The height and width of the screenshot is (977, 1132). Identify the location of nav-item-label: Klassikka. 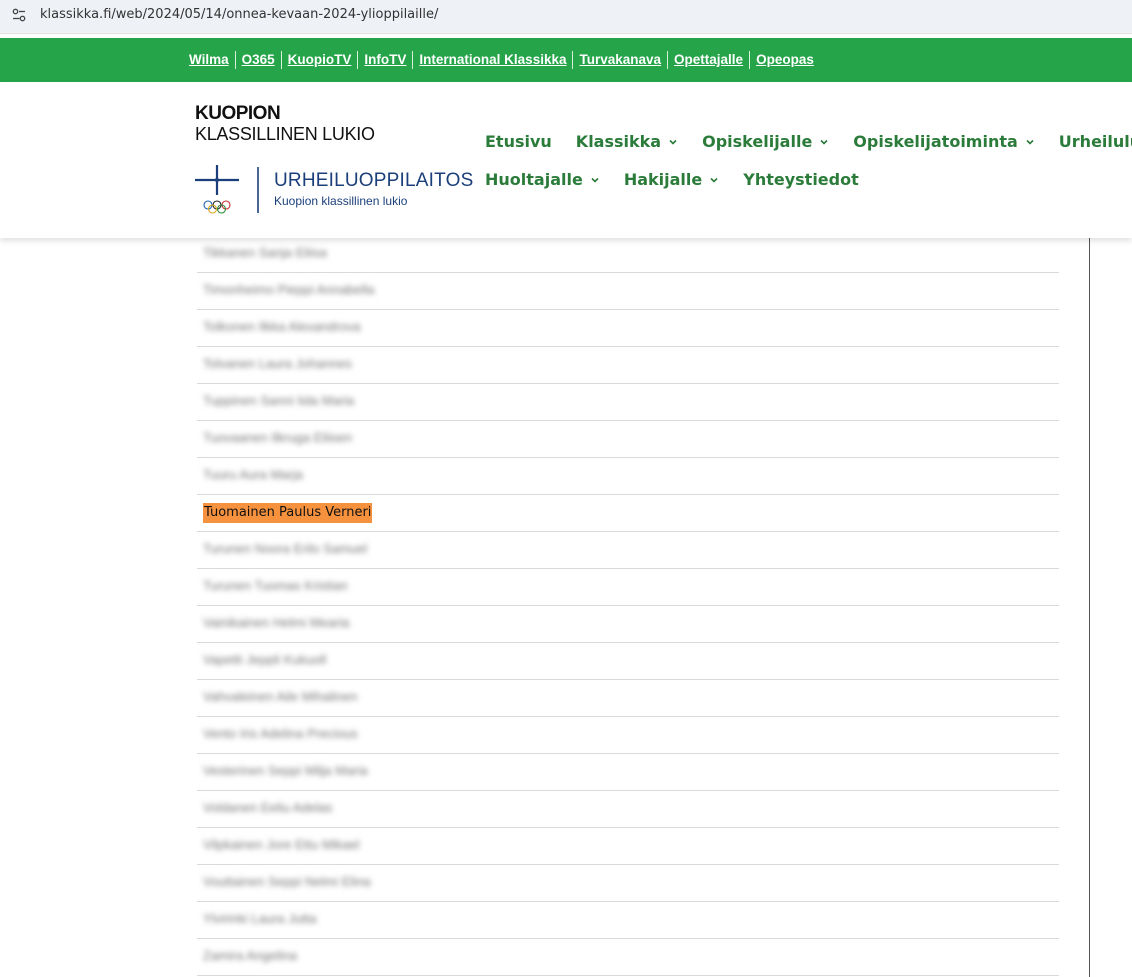
(618, 141).